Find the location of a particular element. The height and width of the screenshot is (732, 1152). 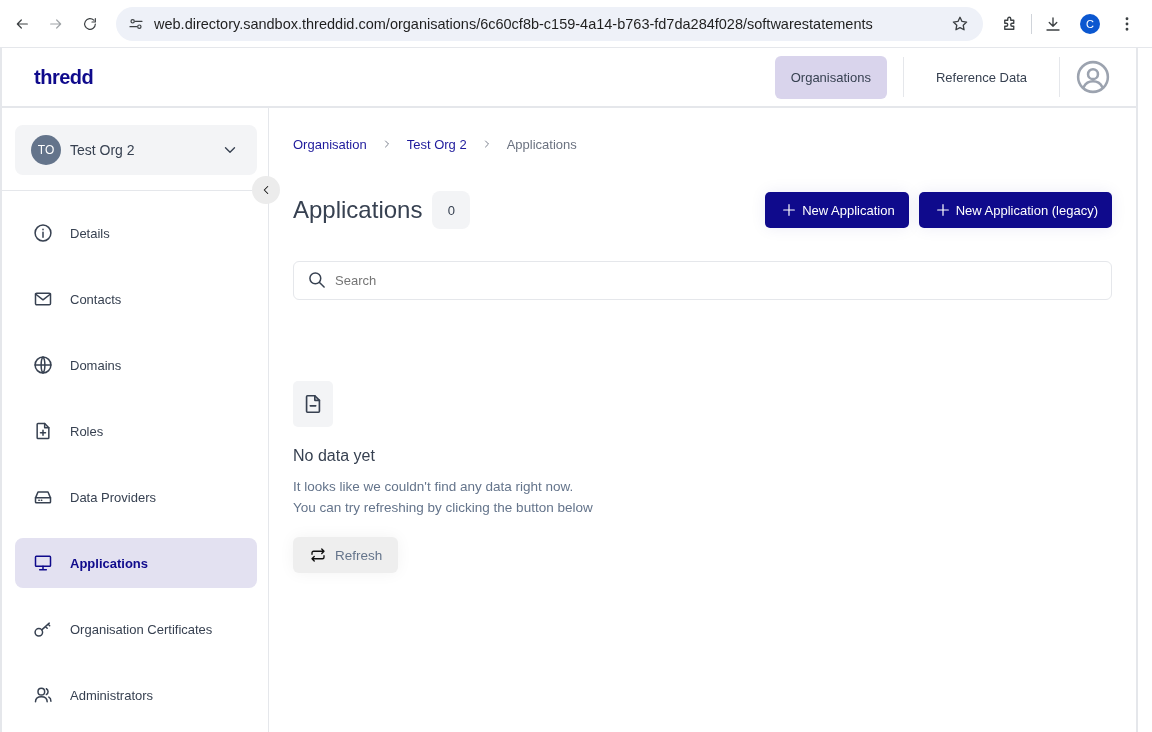

breadcrumb-current: Applications is located at coordinates (541, 144).